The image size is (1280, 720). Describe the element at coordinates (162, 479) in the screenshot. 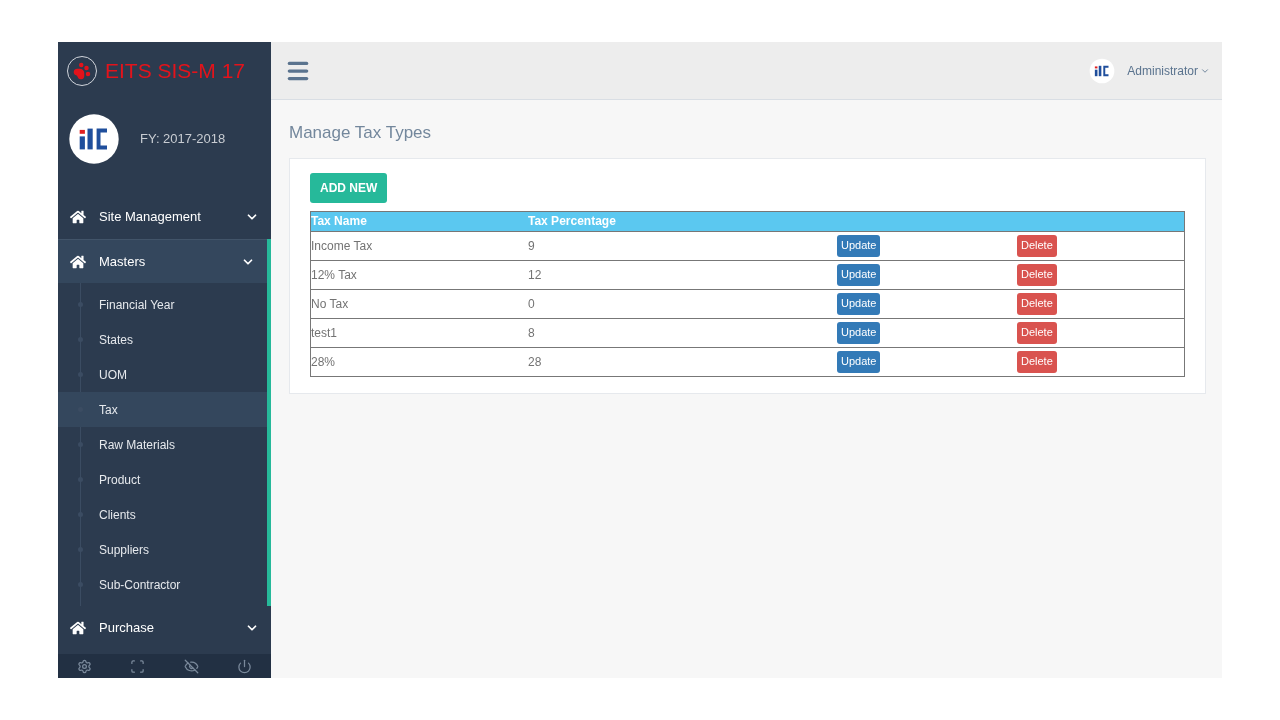

I see `submenu-item: Product` at that location.